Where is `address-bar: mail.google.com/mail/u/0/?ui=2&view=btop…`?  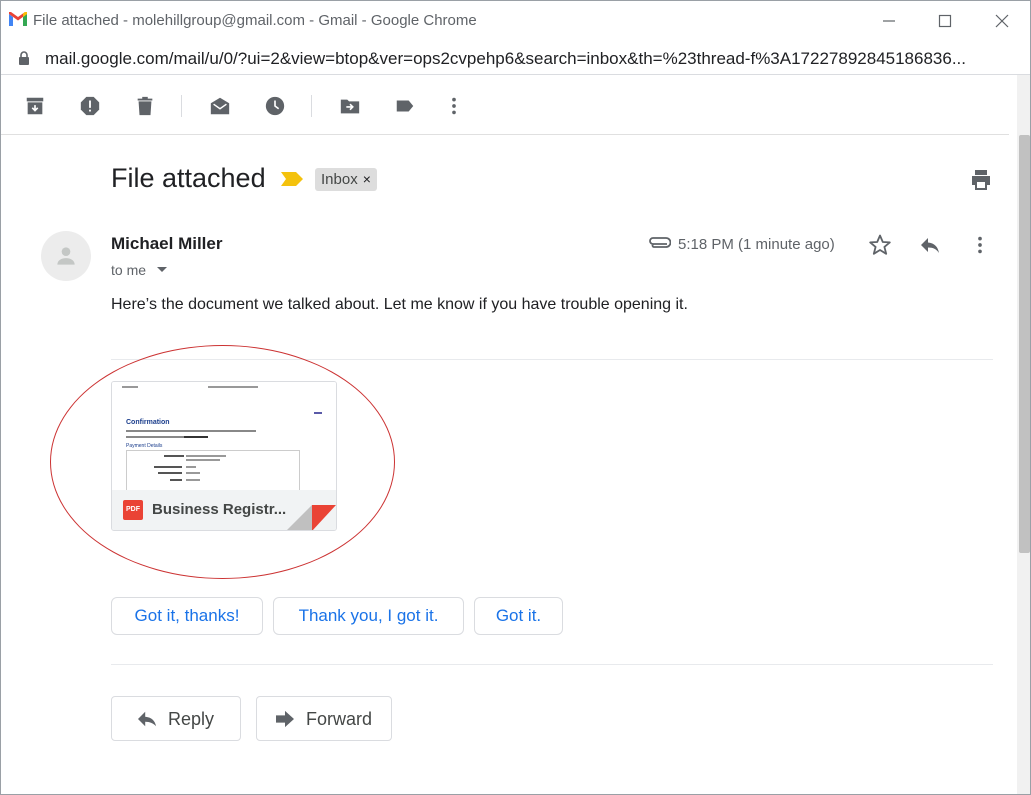
address-bar: mail.google.com/mail/u/0/?ui=2&view=btop… is located at coordinates (515, 58).